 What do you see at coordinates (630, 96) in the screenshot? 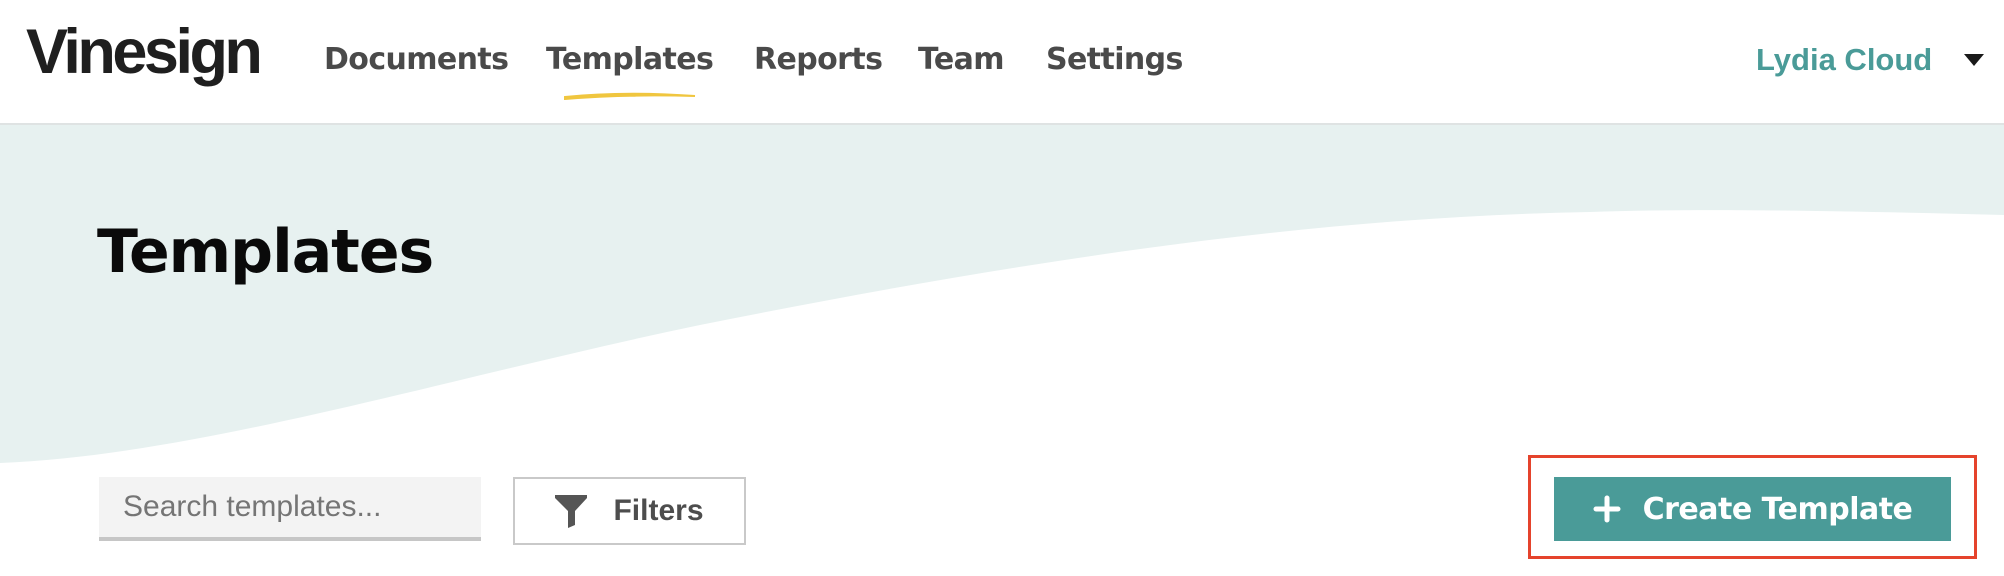
I see `active-tab-underline` at bounding box center [630, 96].